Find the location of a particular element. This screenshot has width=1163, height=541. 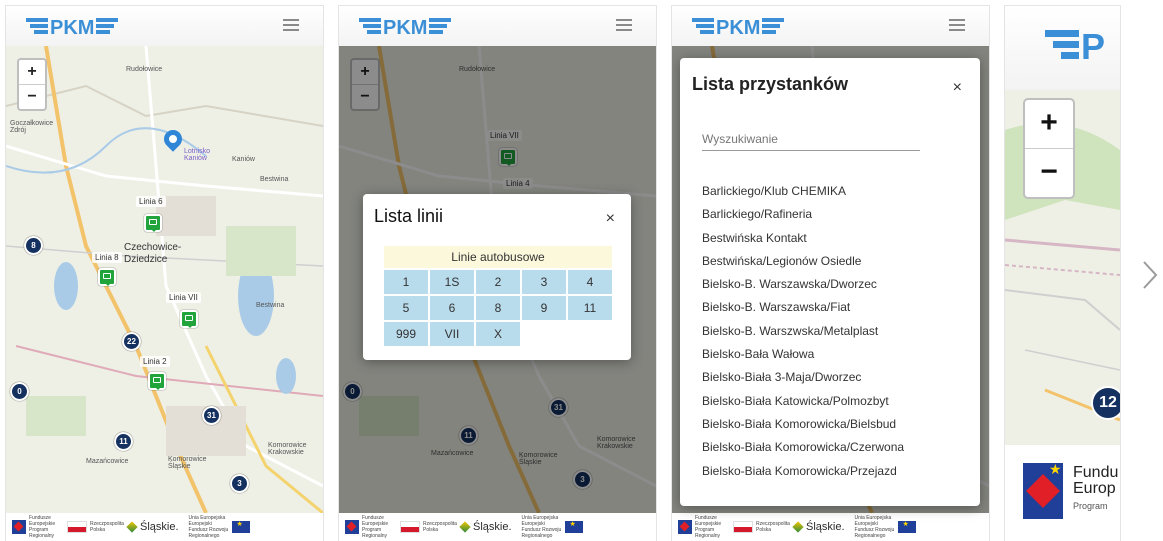

list-item: Bielsko-Bała Wałowa is located at coordinates (836, 354).